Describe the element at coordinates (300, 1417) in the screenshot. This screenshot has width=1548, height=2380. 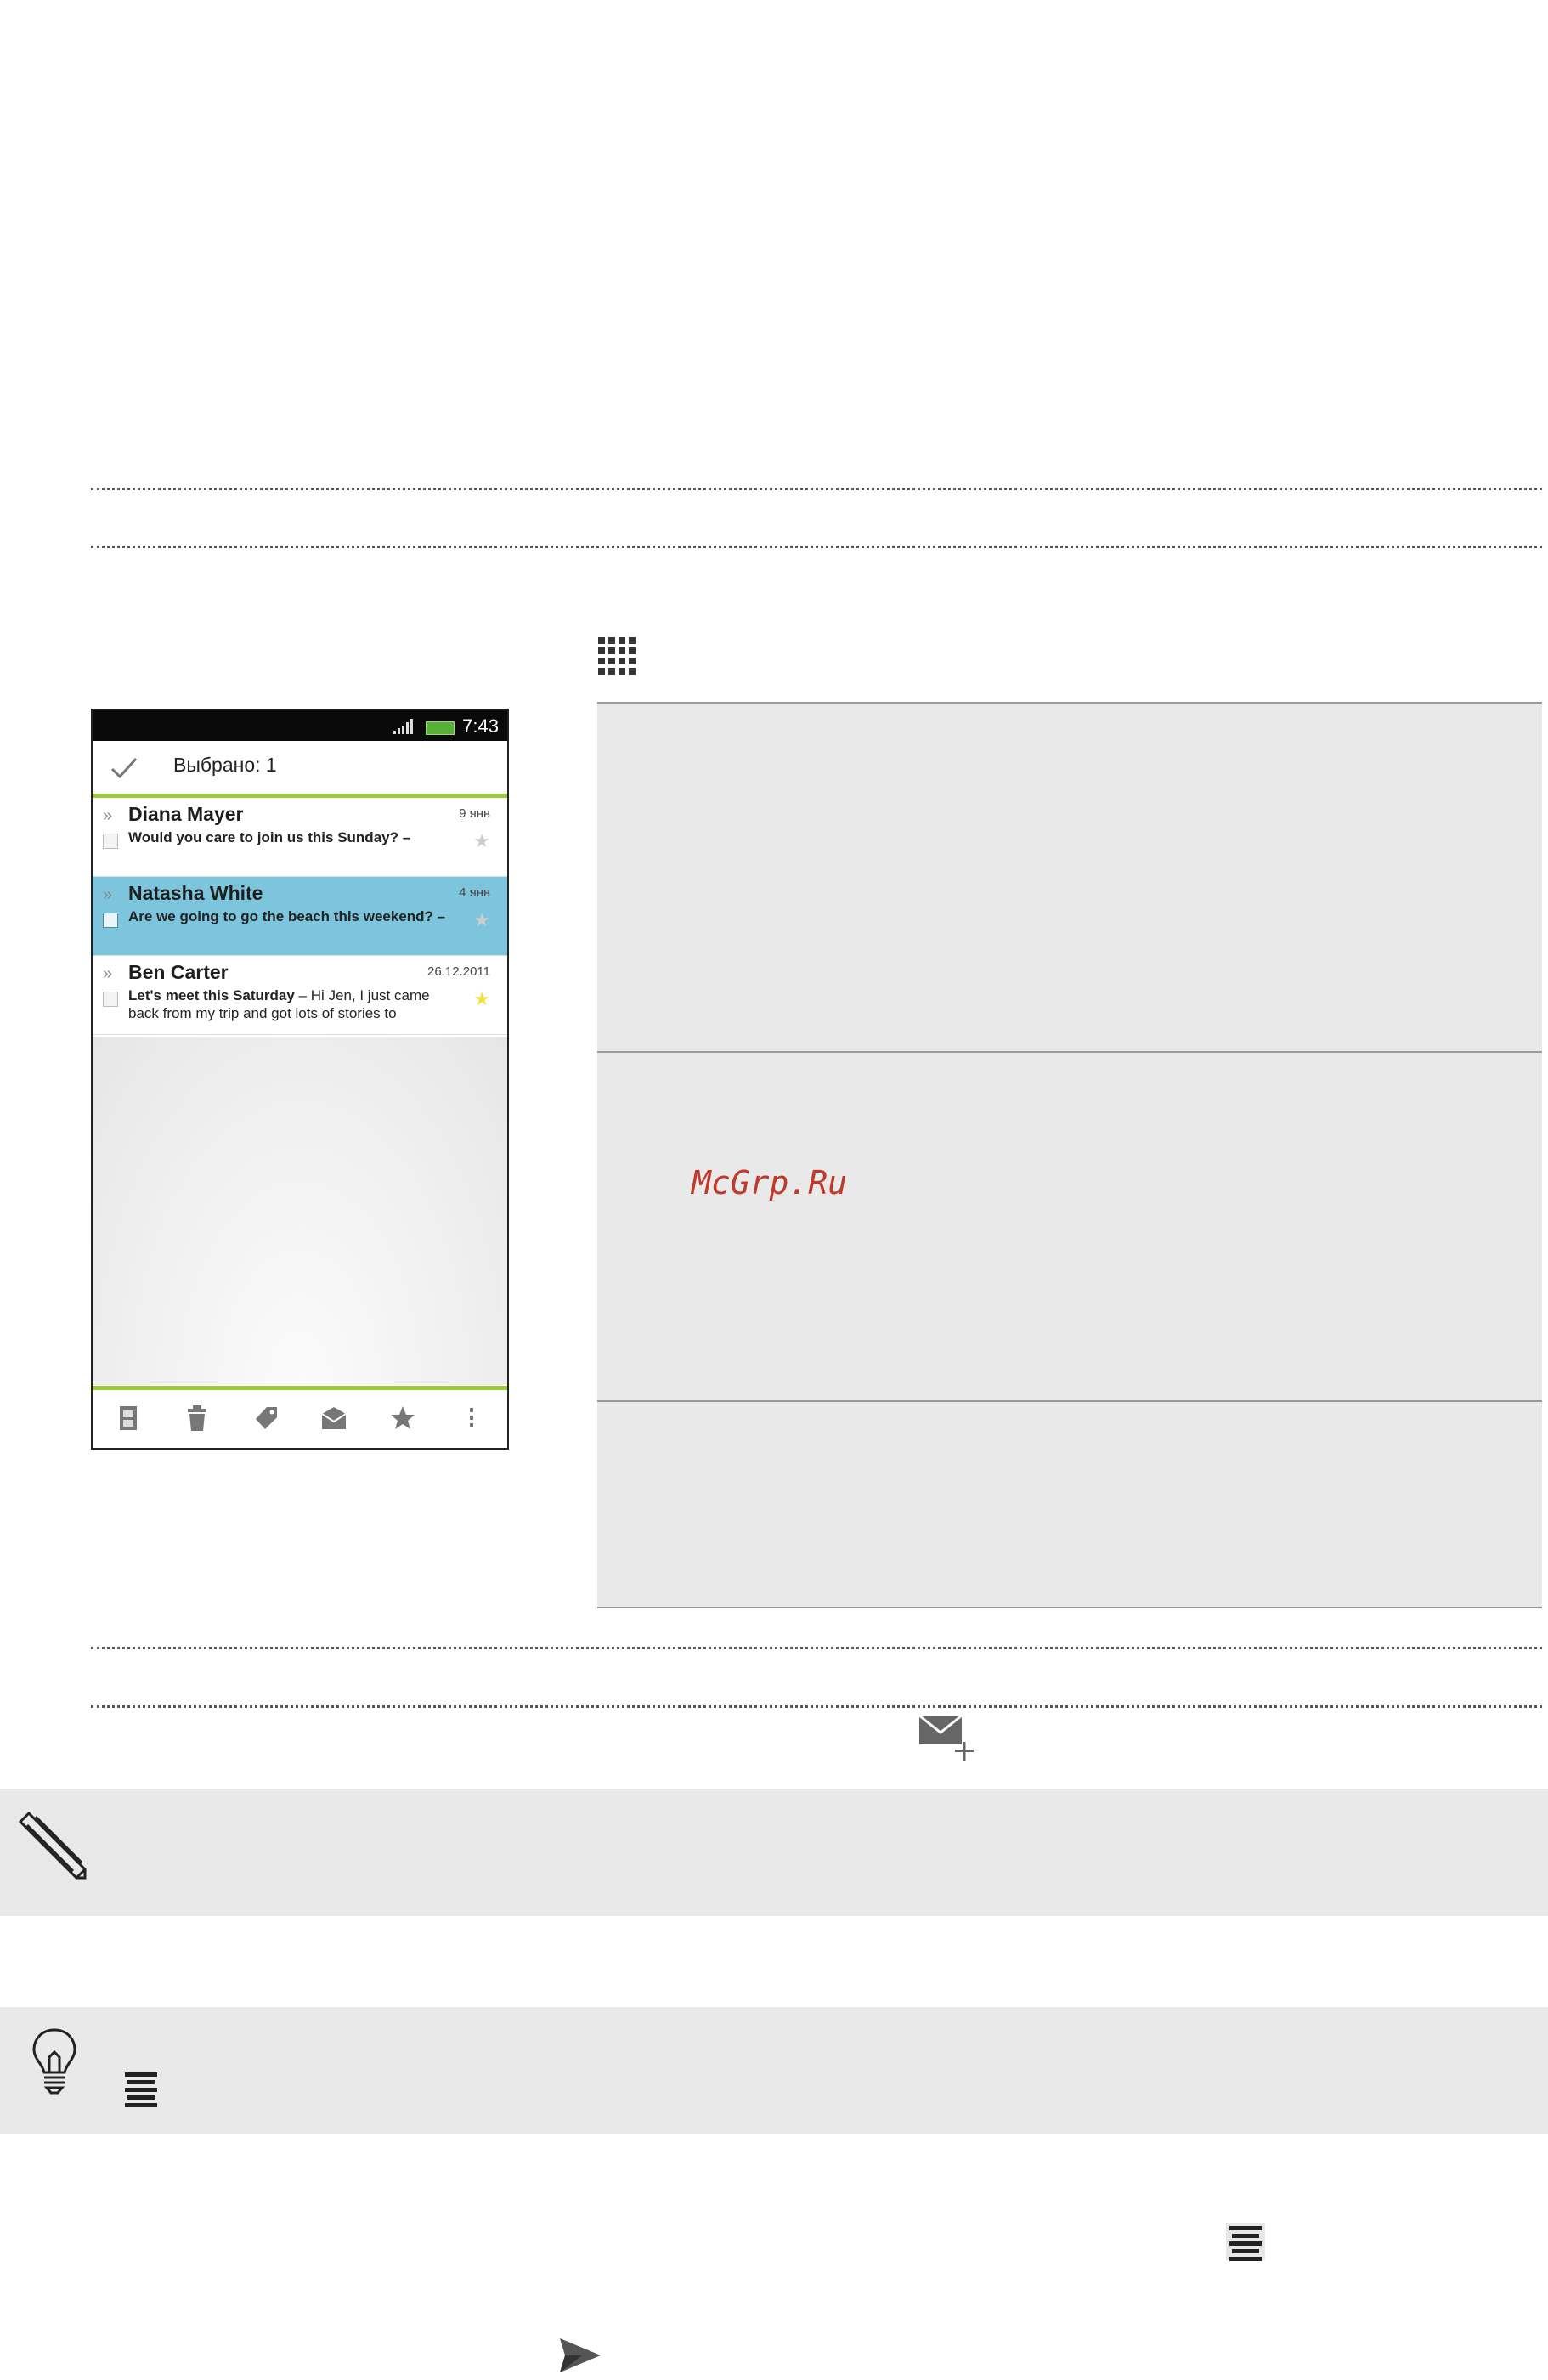
I see `action-toolbar` at that location.